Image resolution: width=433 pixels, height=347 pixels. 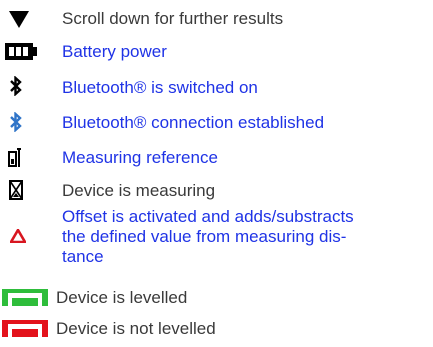 I want to click on legend-text-not-levelled: Device is not levelled, so click(x=136, y=328).